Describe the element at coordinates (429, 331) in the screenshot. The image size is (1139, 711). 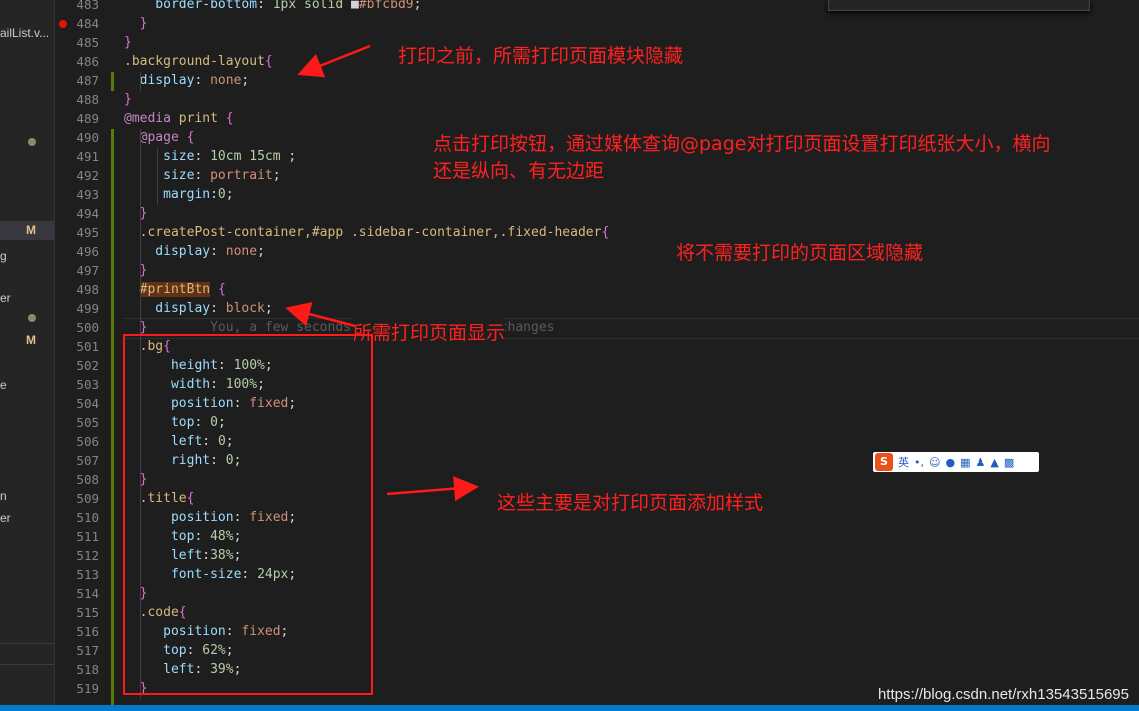
I see `annotation-show-print: 所需打印页面显示` at that location.